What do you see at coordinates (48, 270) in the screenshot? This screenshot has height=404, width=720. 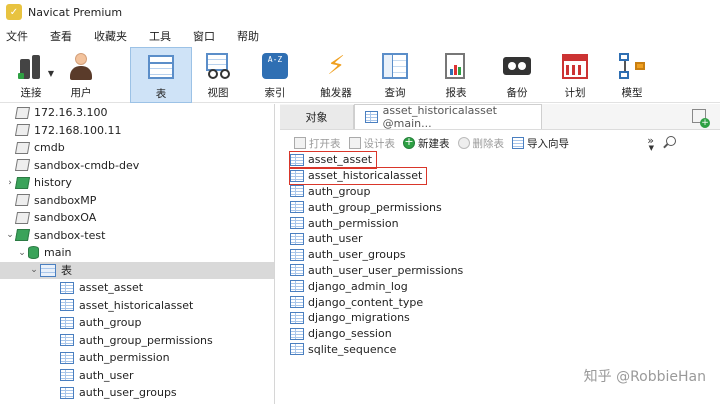 I see `tables-folder-icon` at bounding box center [48, 270].